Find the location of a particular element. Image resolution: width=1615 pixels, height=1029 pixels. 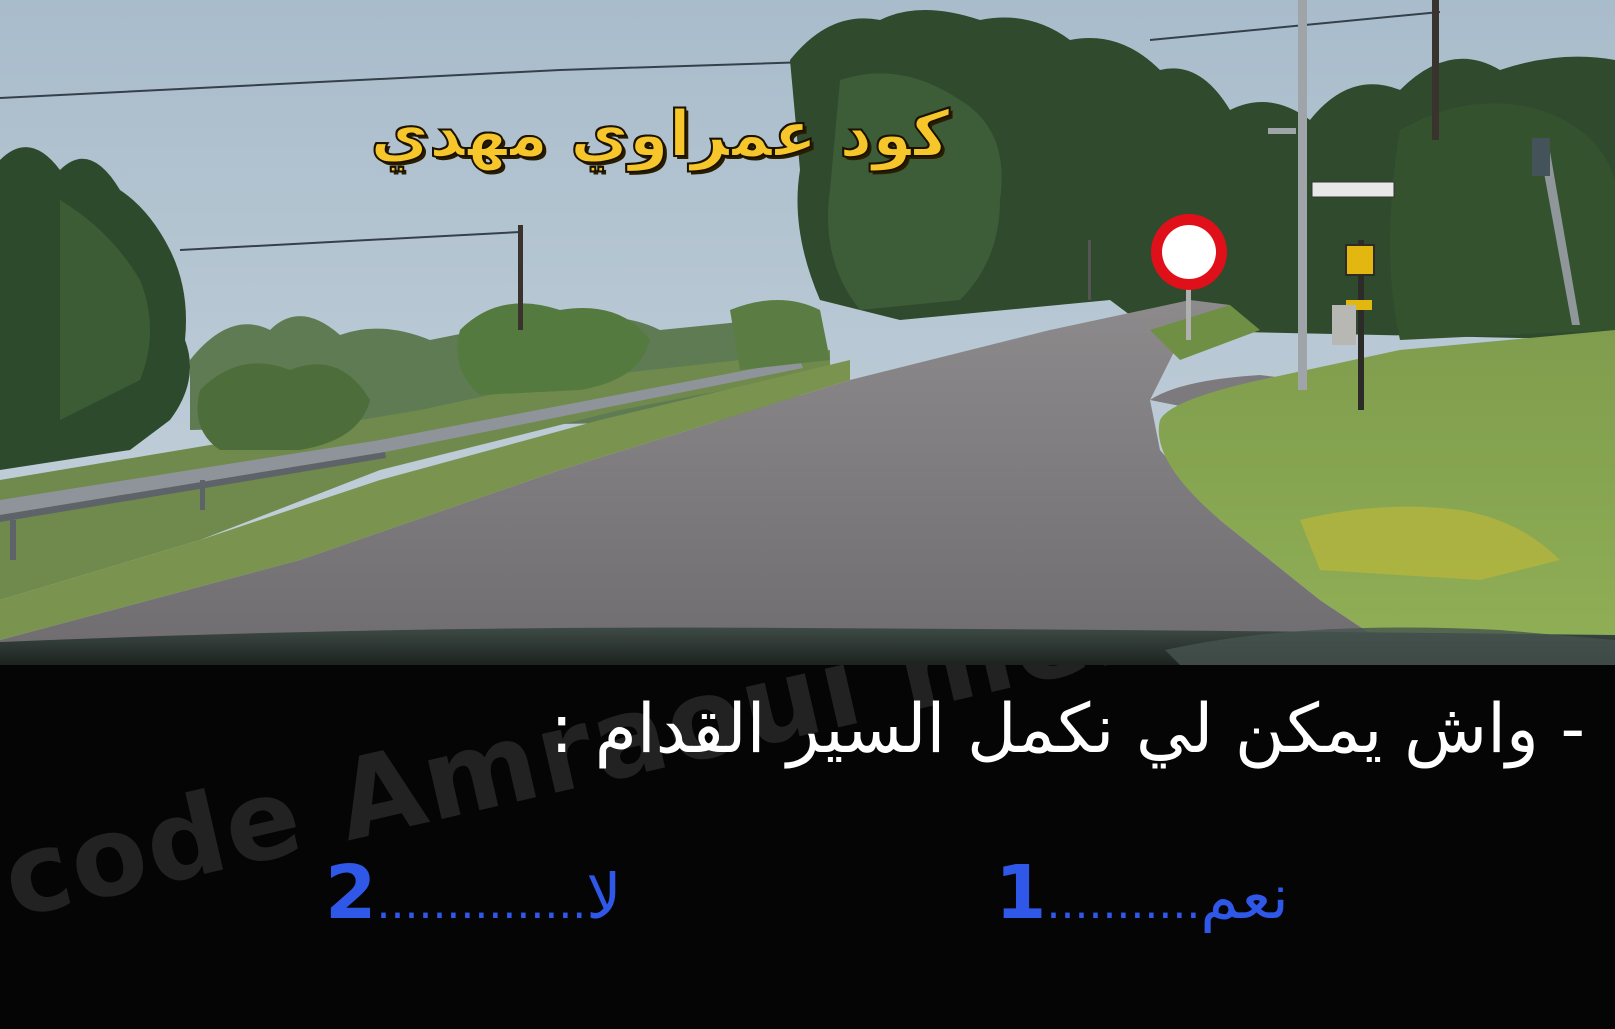

answer-option-1: 1...........نعم is located at coordinates (1142, 893).